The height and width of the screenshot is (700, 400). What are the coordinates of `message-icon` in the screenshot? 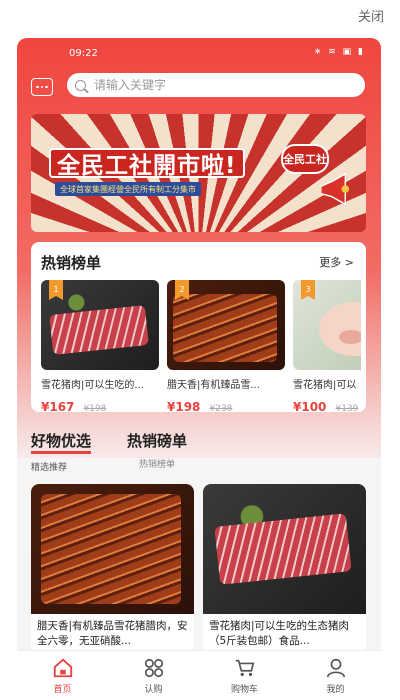 It's located at (42, 87).